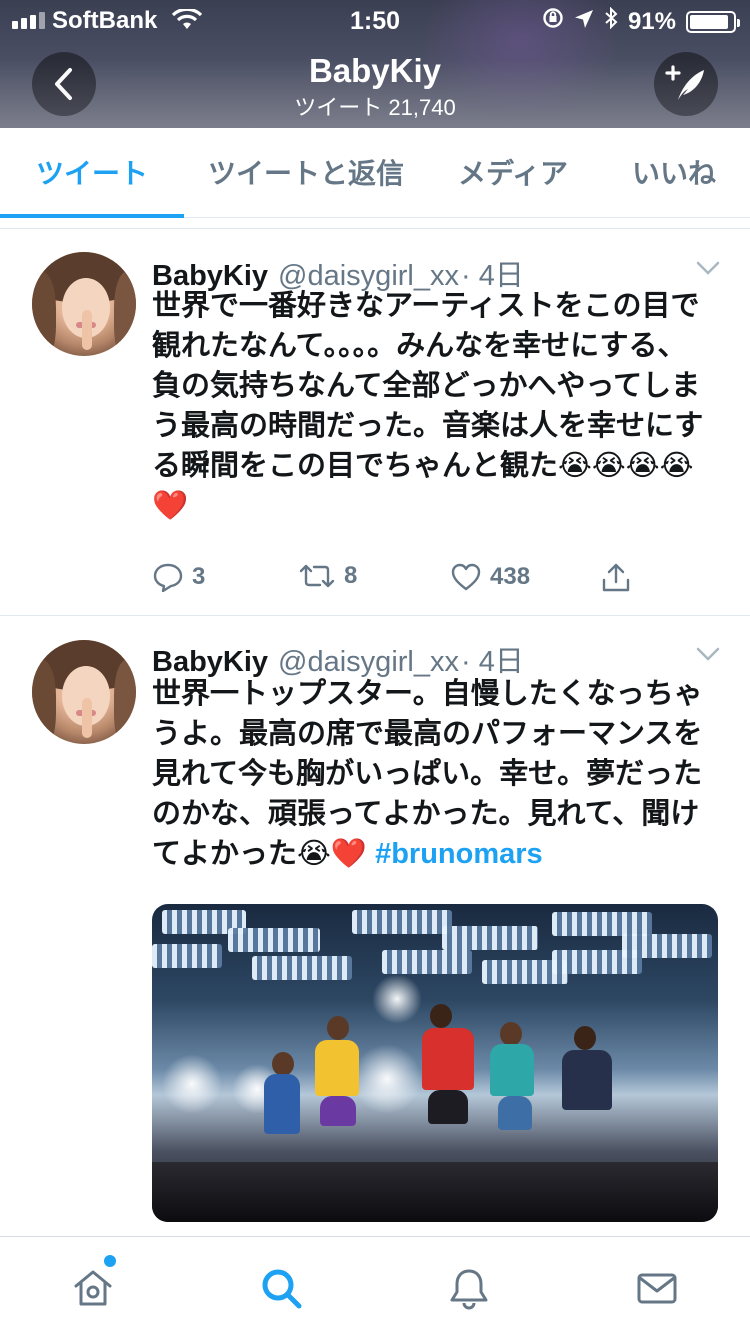 The width and height of the screenshot is (750, 1334). I want to click on heart-icon, so click(466, 577).